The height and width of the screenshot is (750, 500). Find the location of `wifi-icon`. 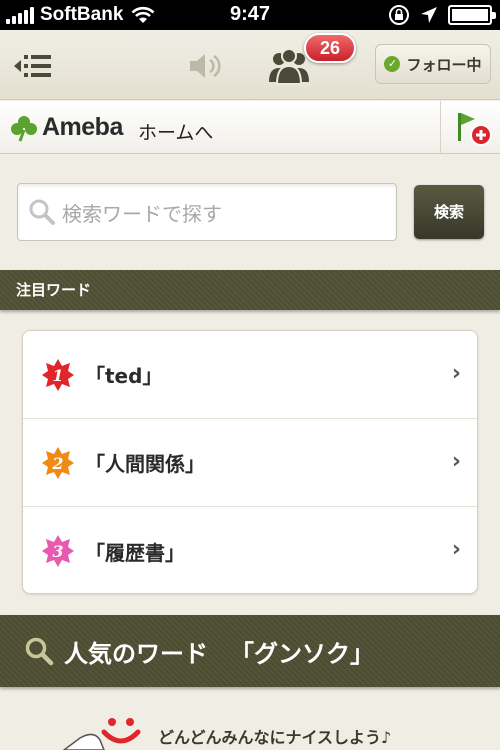

wifi-icon is located at coordinates (143, 14).